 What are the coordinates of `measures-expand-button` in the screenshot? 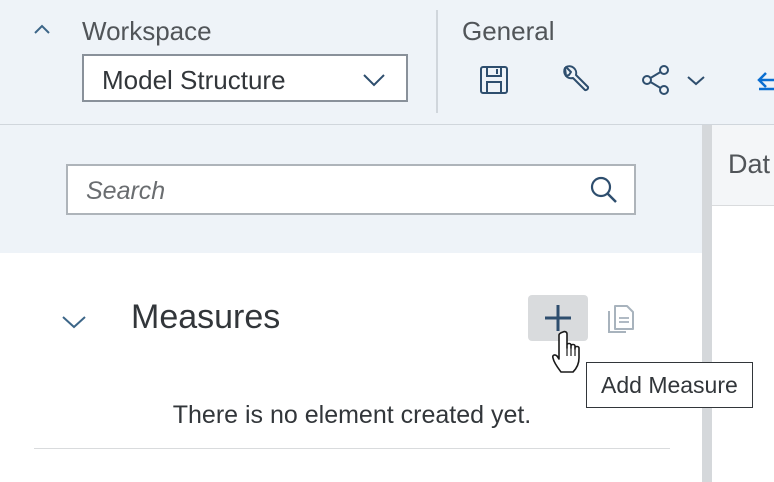 It's located at (74, 321).